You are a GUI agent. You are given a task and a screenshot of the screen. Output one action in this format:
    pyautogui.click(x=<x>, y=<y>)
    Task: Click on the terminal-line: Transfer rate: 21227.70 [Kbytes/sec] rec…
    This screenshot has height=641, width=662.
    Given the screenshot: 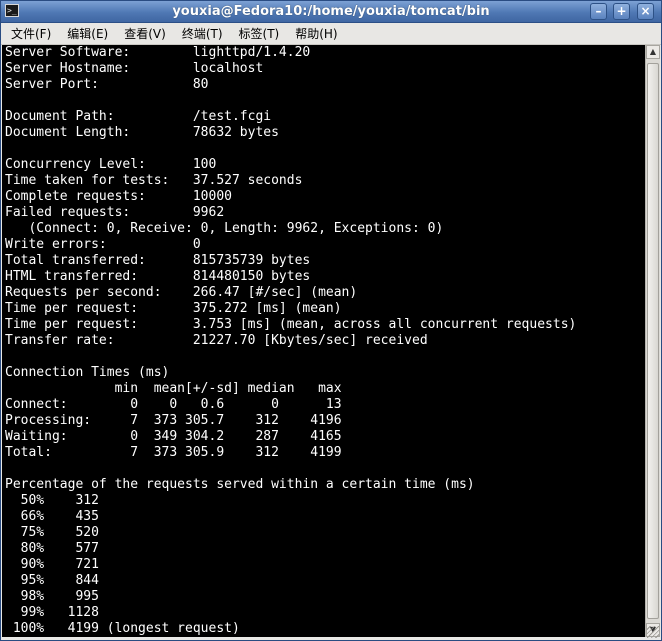 What is the action you would take?
    pyautogui.click(x=216, y=340)
    